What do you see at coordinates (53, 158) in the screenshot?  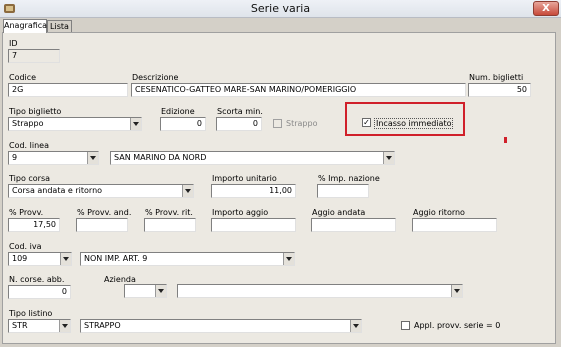 I see `cod-linea-select: 9` at bounding box center [53, 158].